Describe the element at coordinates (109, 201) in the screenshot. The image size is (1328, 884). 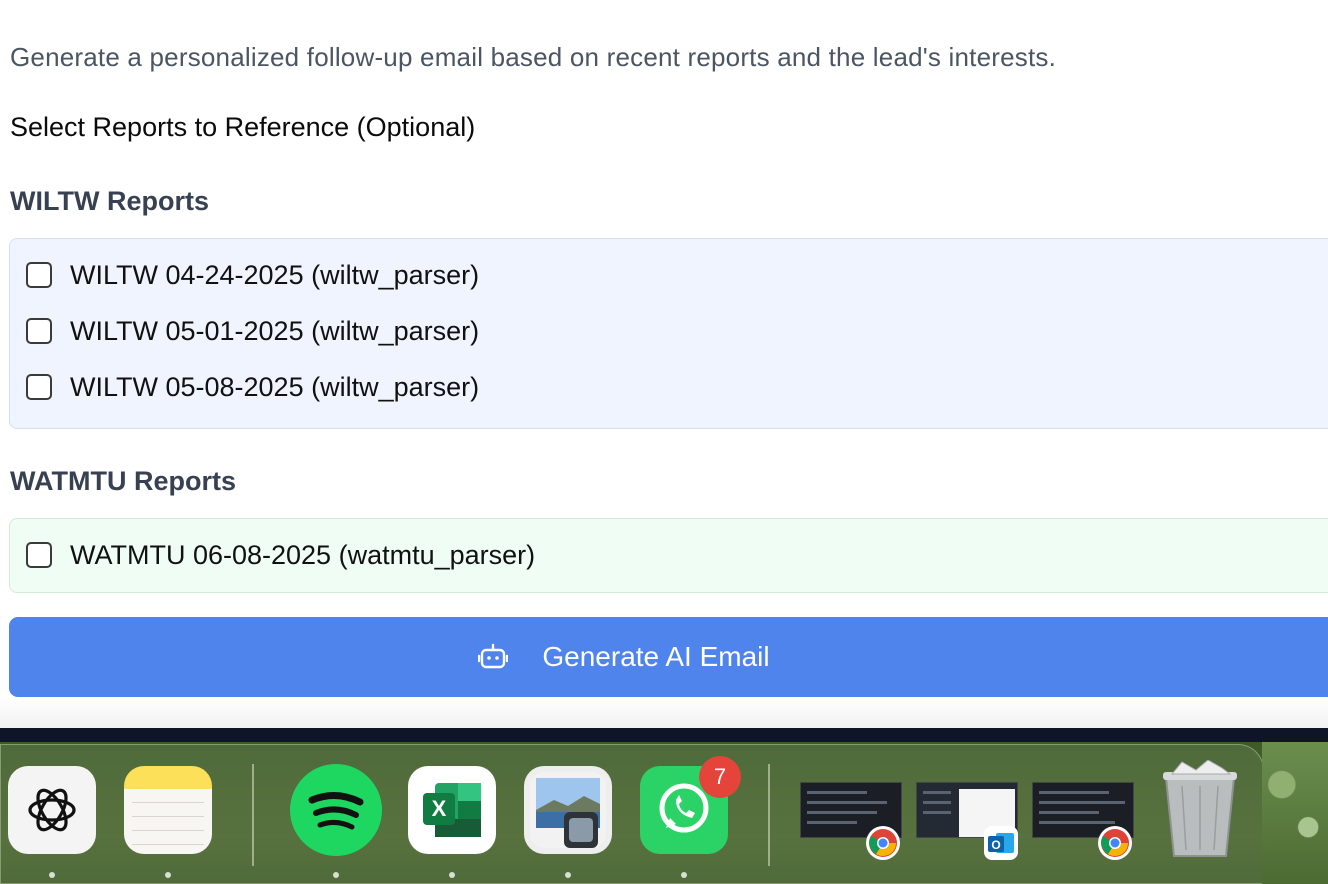
I see `wiltw-section-title: WILTW Reports` at that location.